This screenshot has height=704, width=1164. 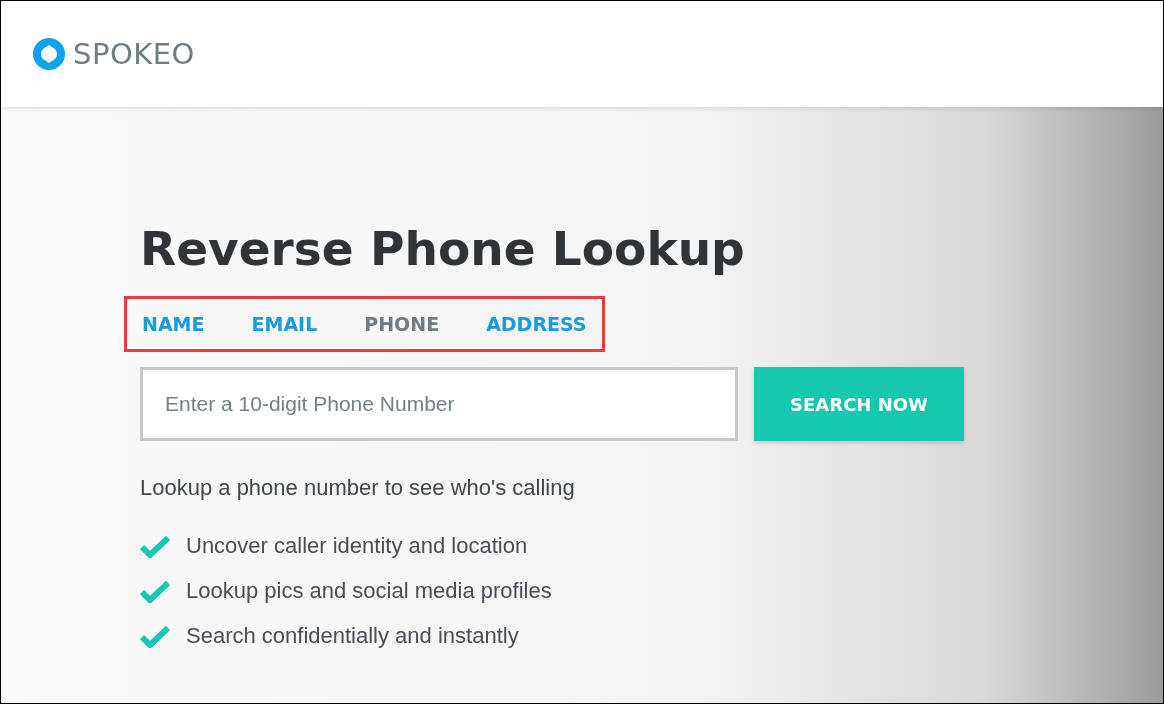 I want to click on search-tab: PHONE, so click(x=402, y=324).